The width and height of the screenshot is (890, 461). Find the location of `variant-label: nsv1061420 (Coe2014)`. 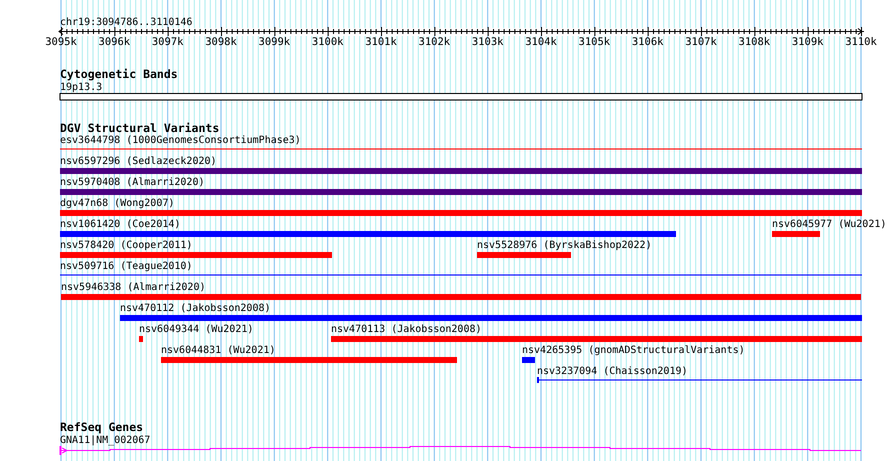

variant-label: nsv1061420 (Coe2014) is located at coordinates (120, 224).